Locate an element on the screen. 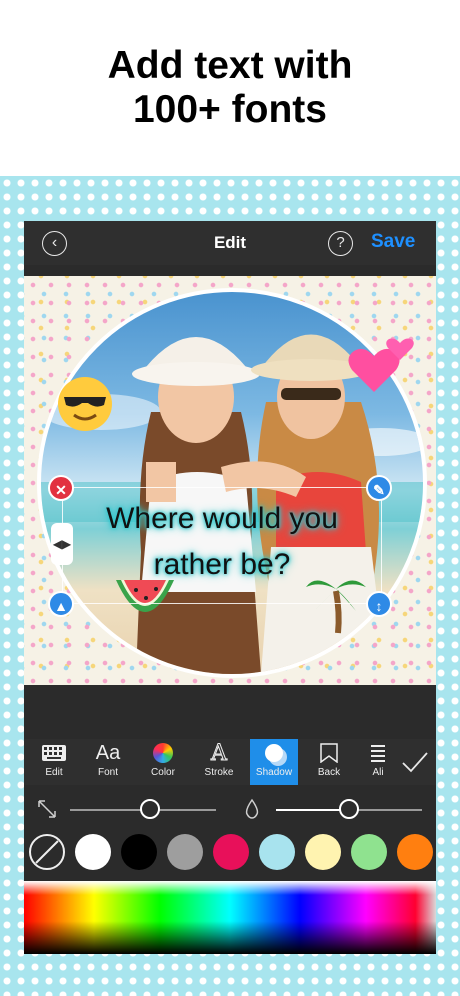 The image size is (460, 996). resize-arrows-icon: ↕ is located at coordinates (379, 604).